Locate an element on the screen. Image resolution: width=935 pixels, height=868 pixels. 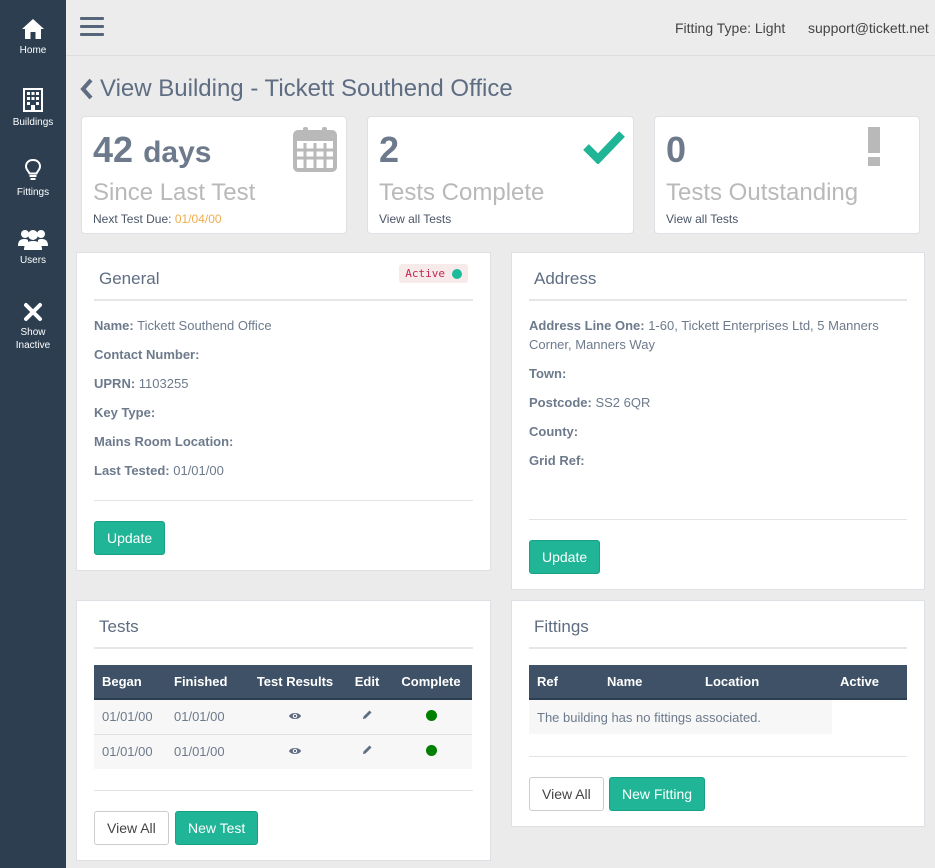
stat-label: Since Last Test is located at coordinates (174, 192).